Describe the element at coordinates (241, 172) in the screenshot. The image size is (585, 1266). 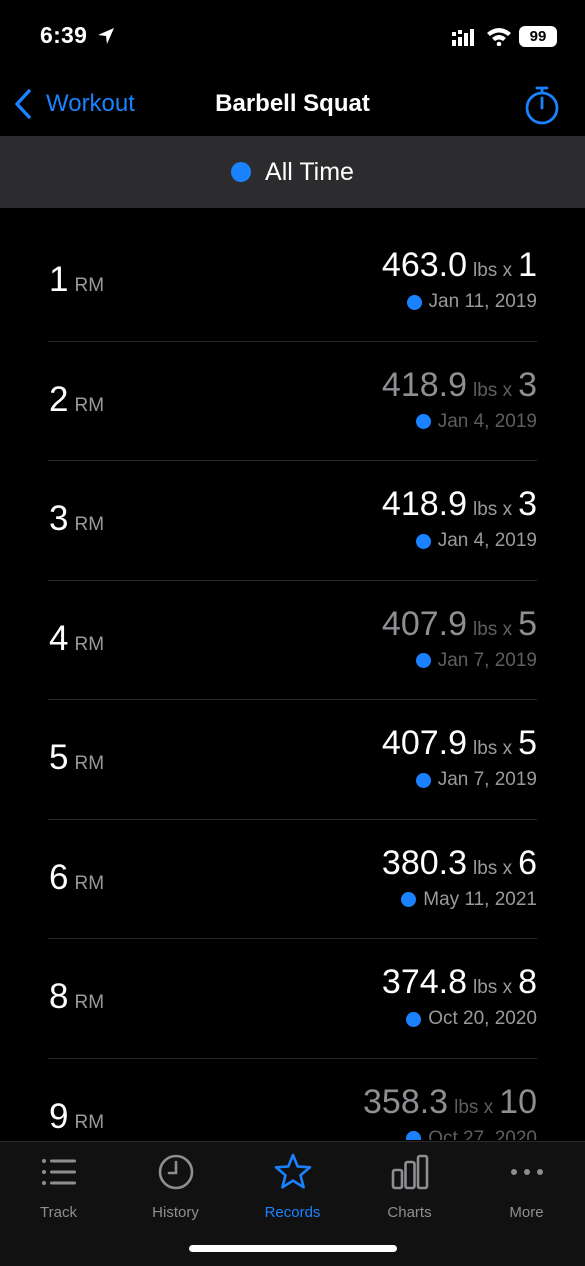
I see `filter-color-dot` at that location.